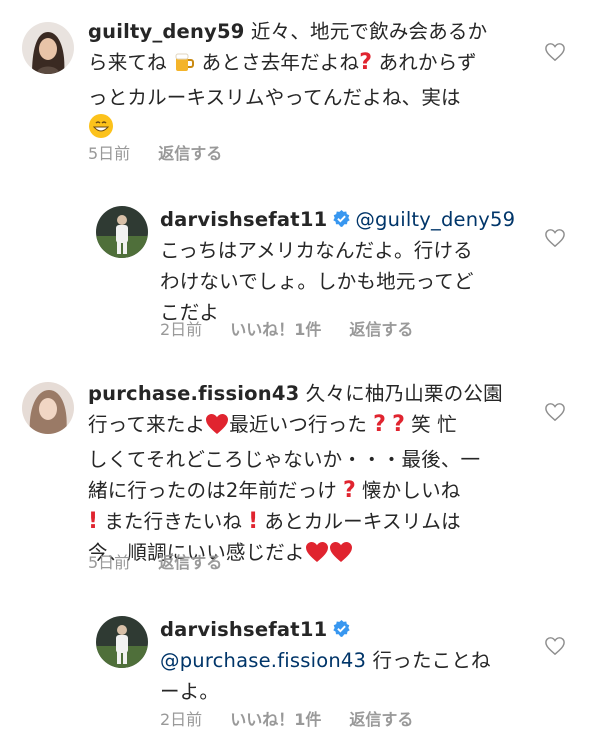  What do you see at coordinates (427, 62) in the screenshot?
I see `comment-text-line: あれからず` at bounding box center [427, 62].